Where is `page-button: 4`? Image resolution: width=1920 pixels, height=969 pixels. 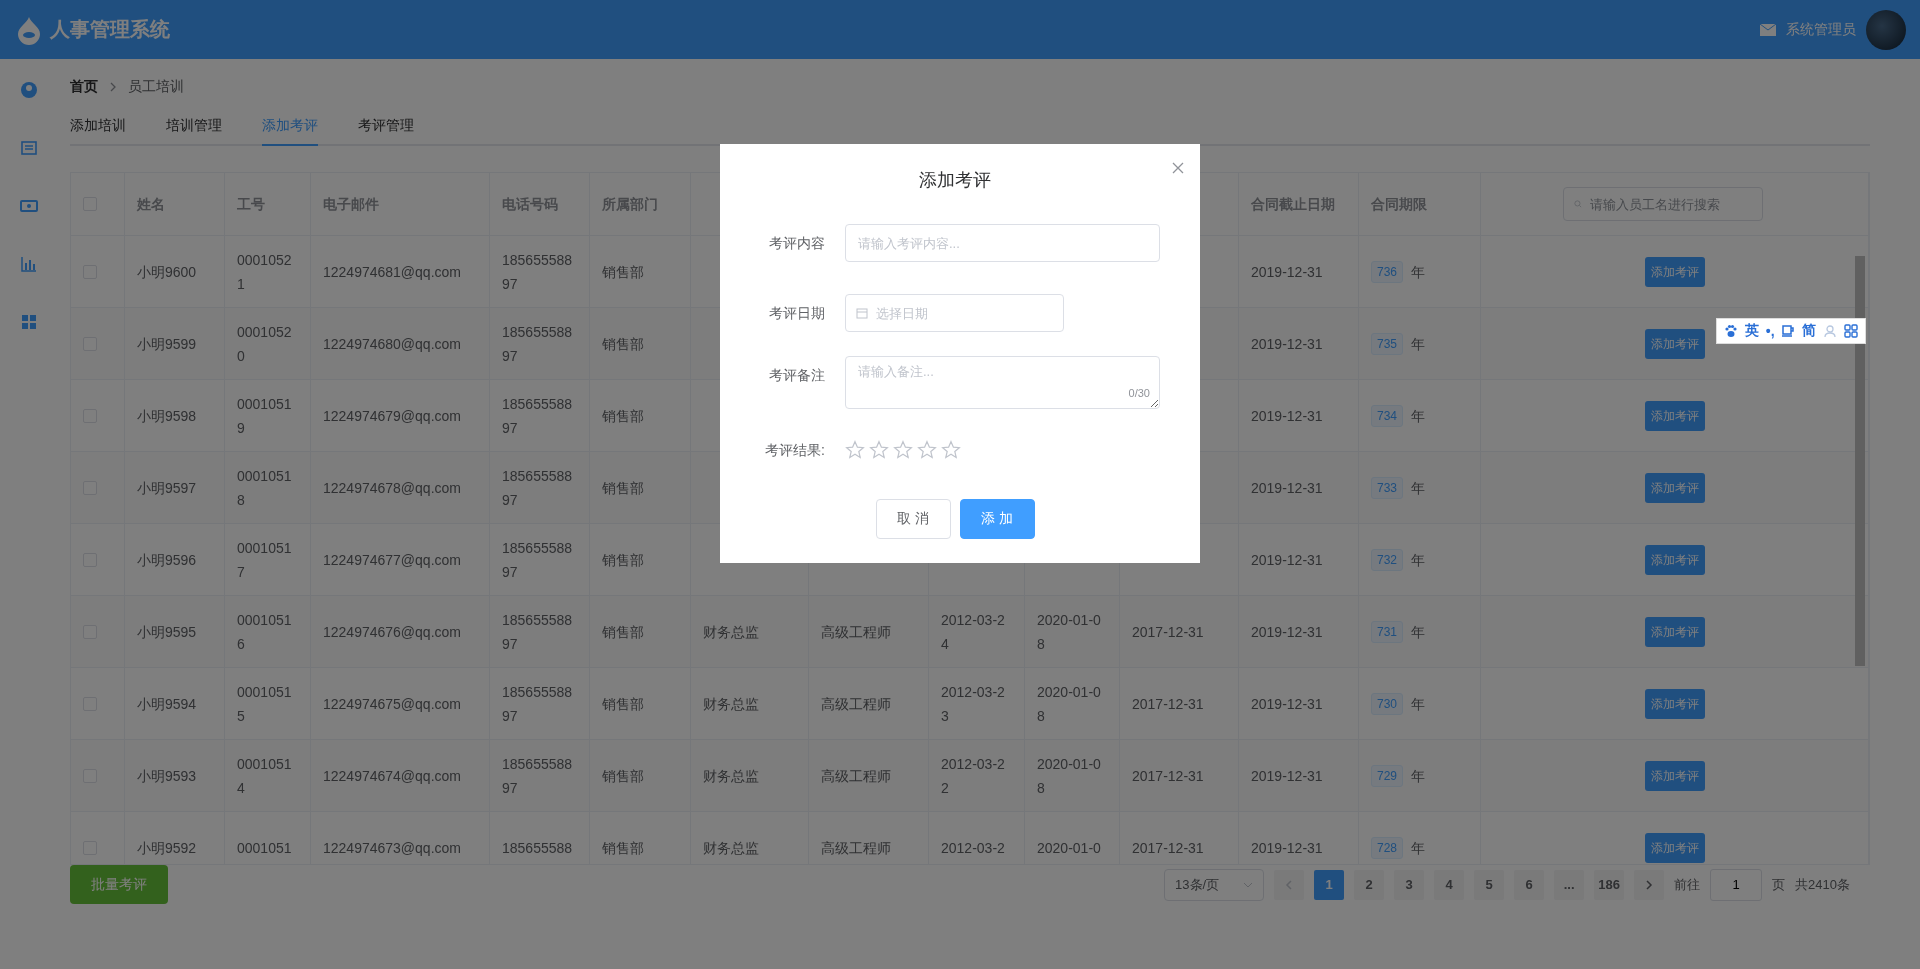 page-button: 4 is located at coordinates (1449, 884).